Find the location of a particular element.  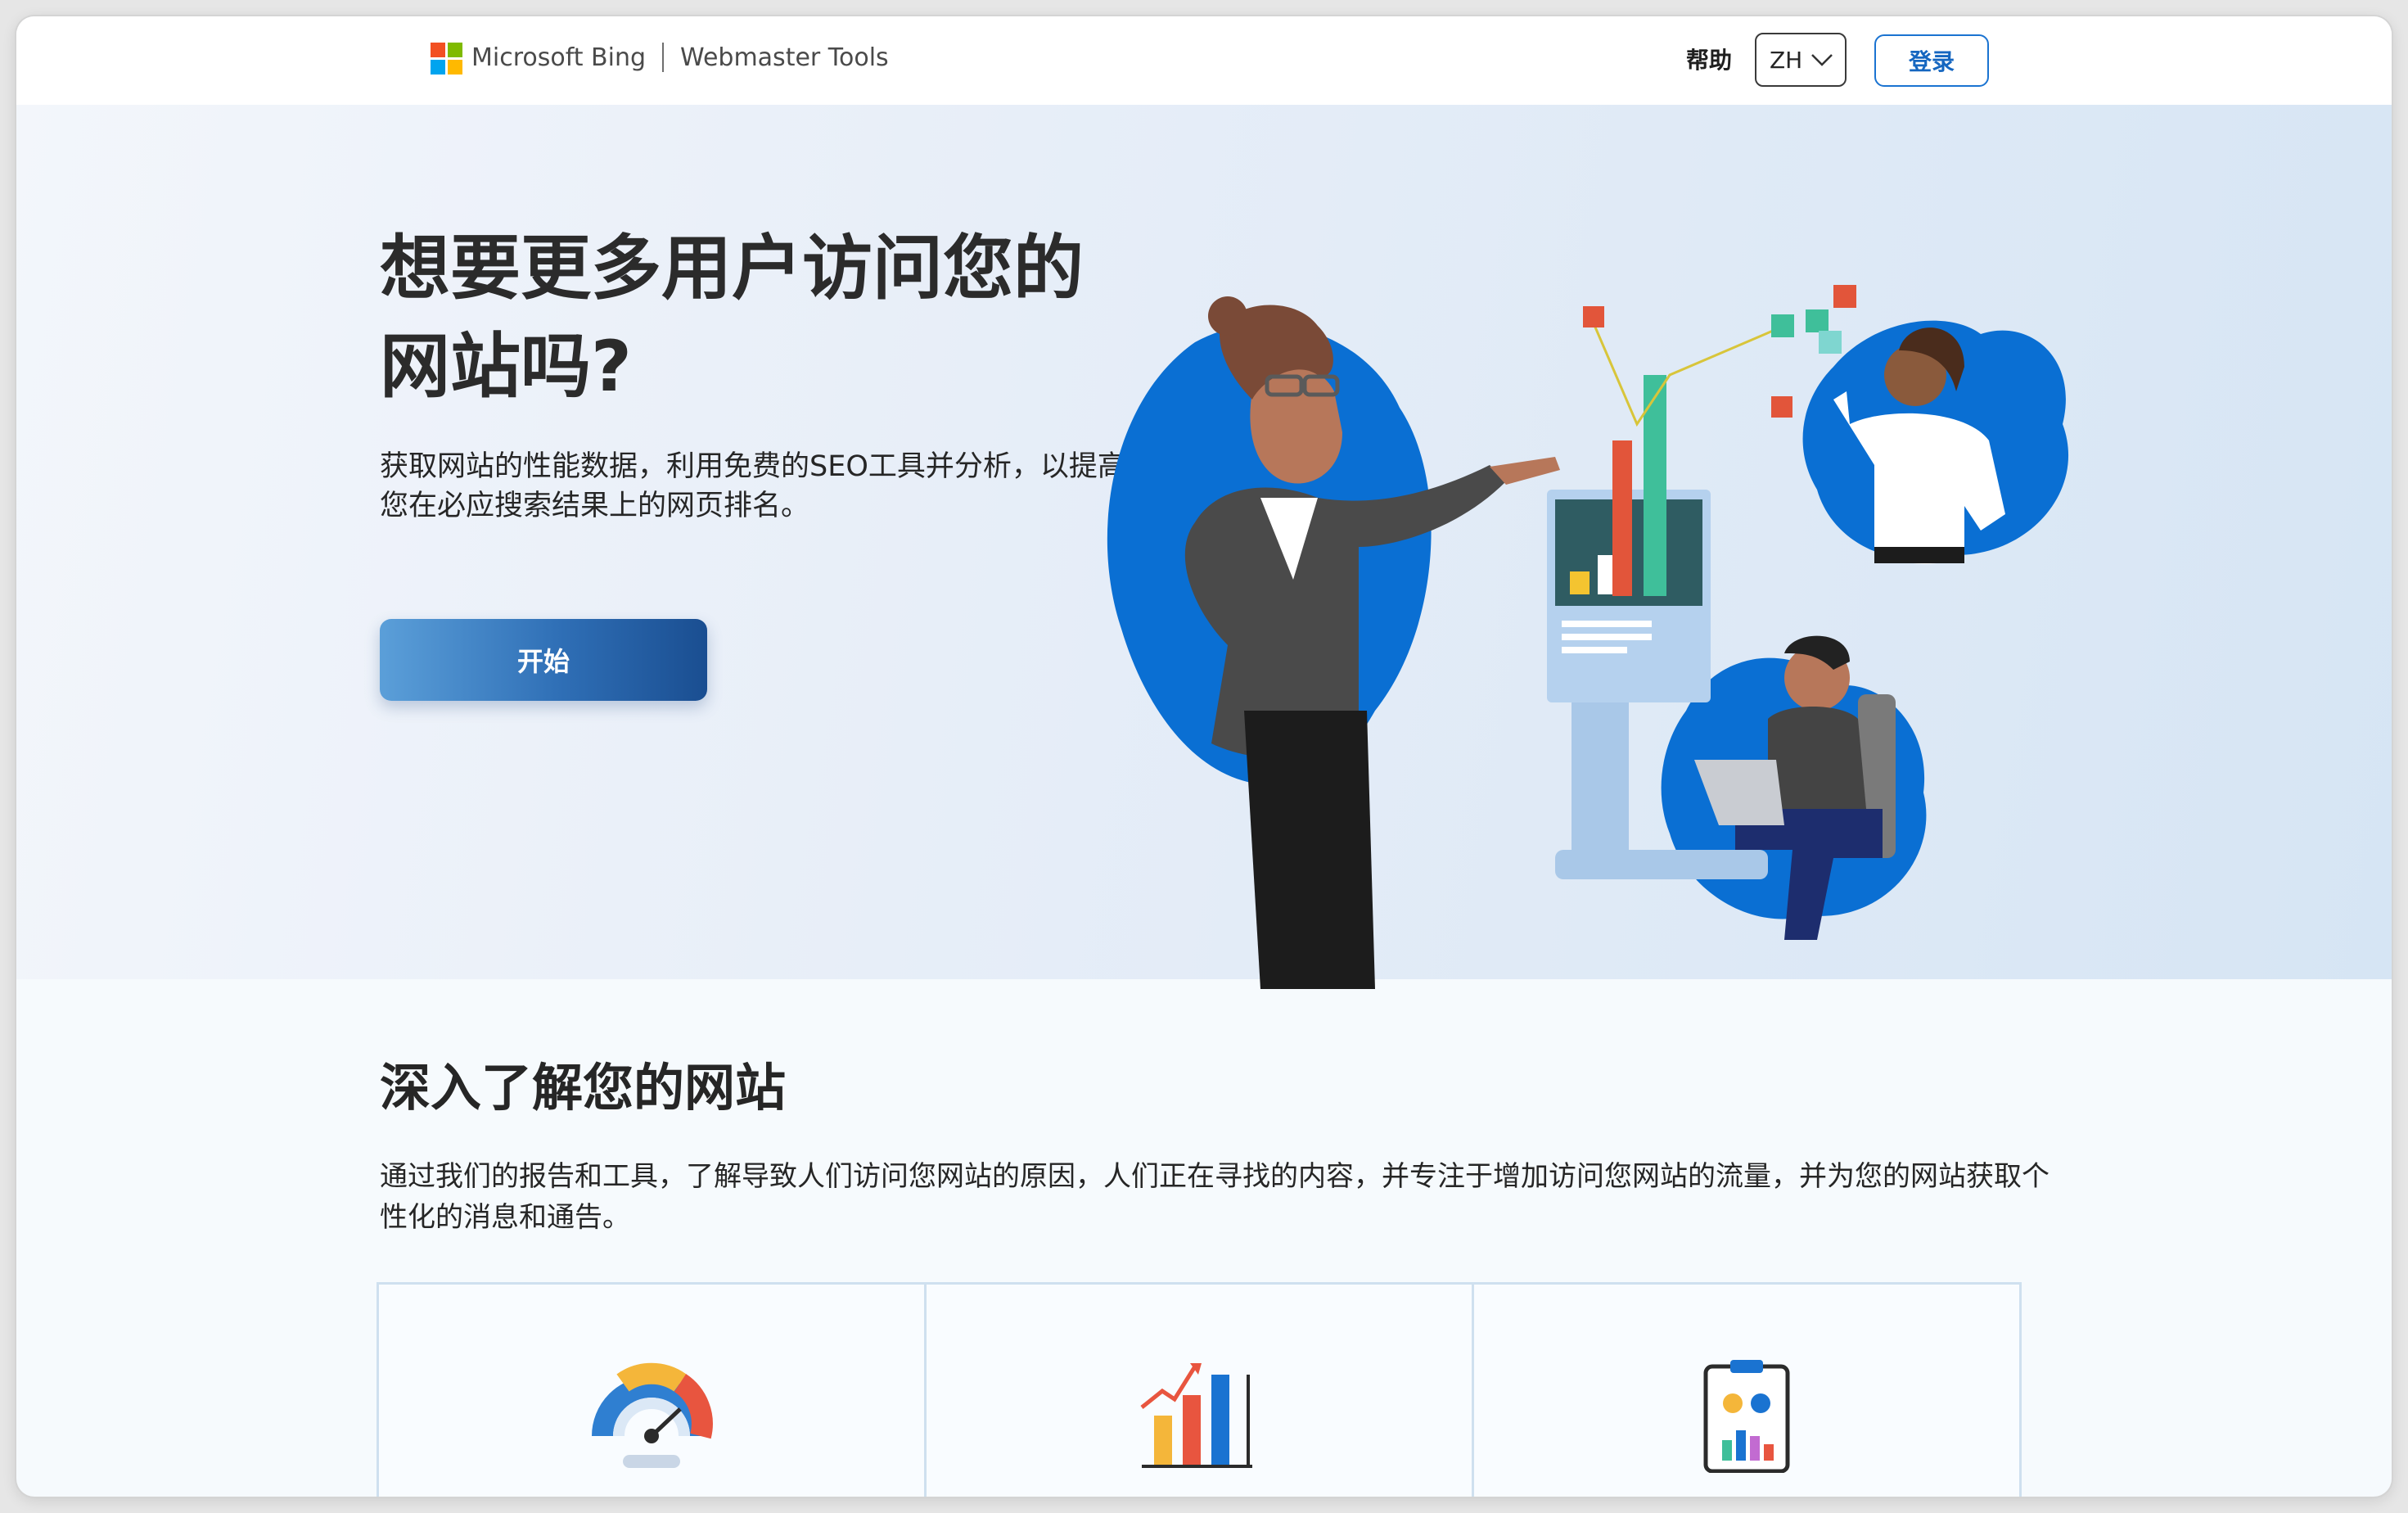

chevron-down-icon is located at coordinates (1822, 60).